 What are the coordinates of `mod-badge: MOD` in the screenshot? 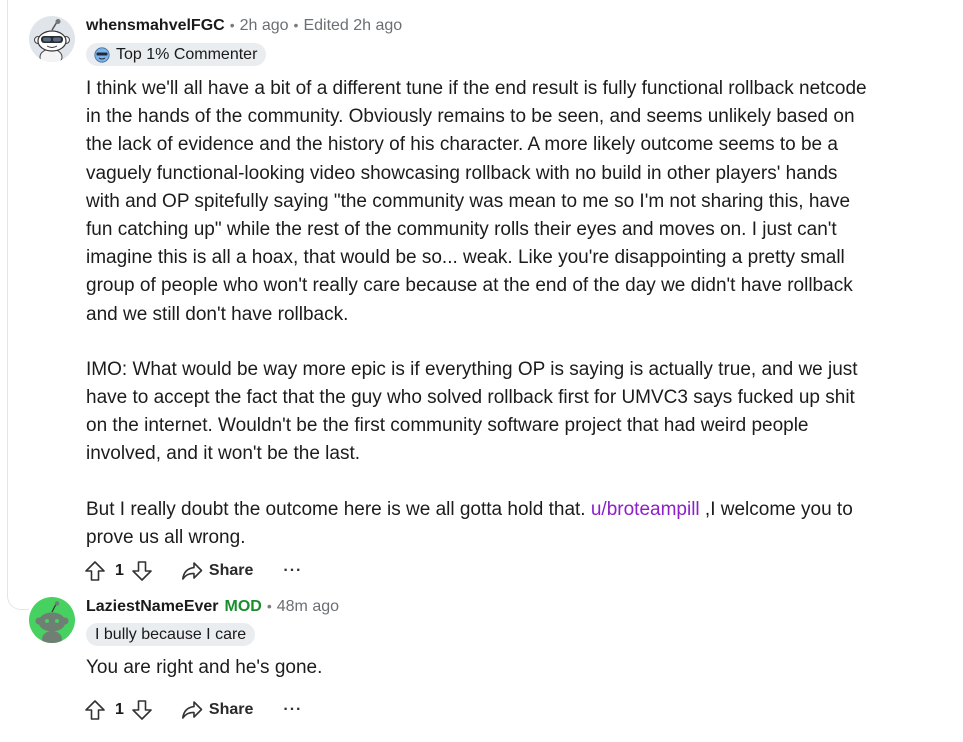 It's located at (243, 606).